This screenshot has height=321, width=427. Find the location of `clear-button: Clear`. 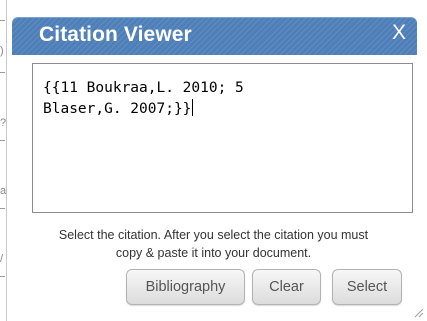

clear-button: Clear is located at coordinates (286, 287).